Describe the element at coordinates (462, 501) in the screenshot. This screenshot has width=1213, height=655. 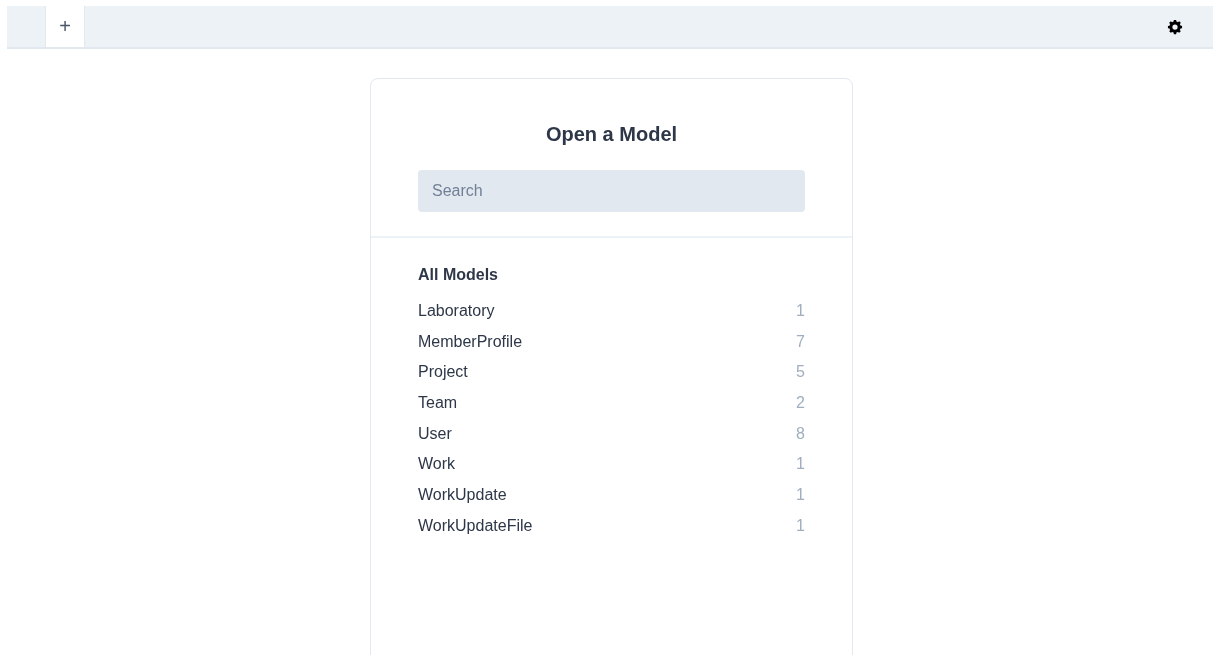
I see `model-link: WorkUpdate` at that location.